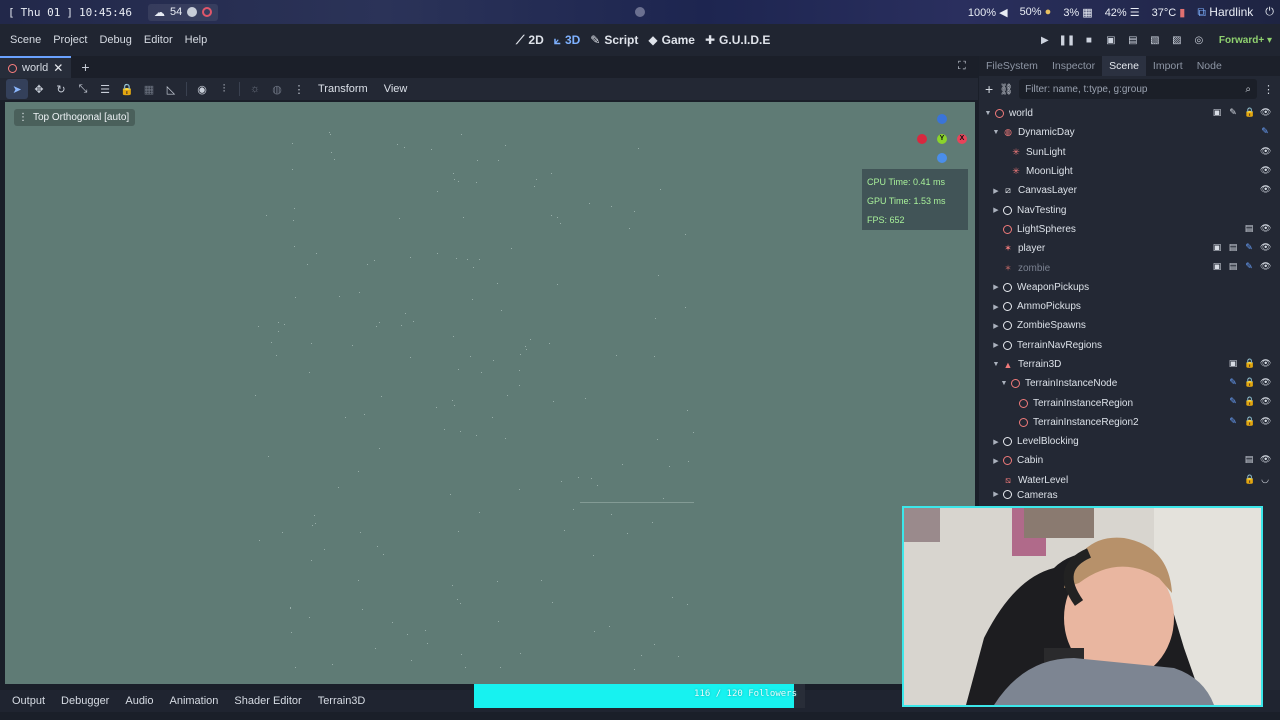 This screenshot has height=720, width=1280. Describe the element at coordinates (70, 40) in the screenshot. I see `menu-project: Project` at that location.